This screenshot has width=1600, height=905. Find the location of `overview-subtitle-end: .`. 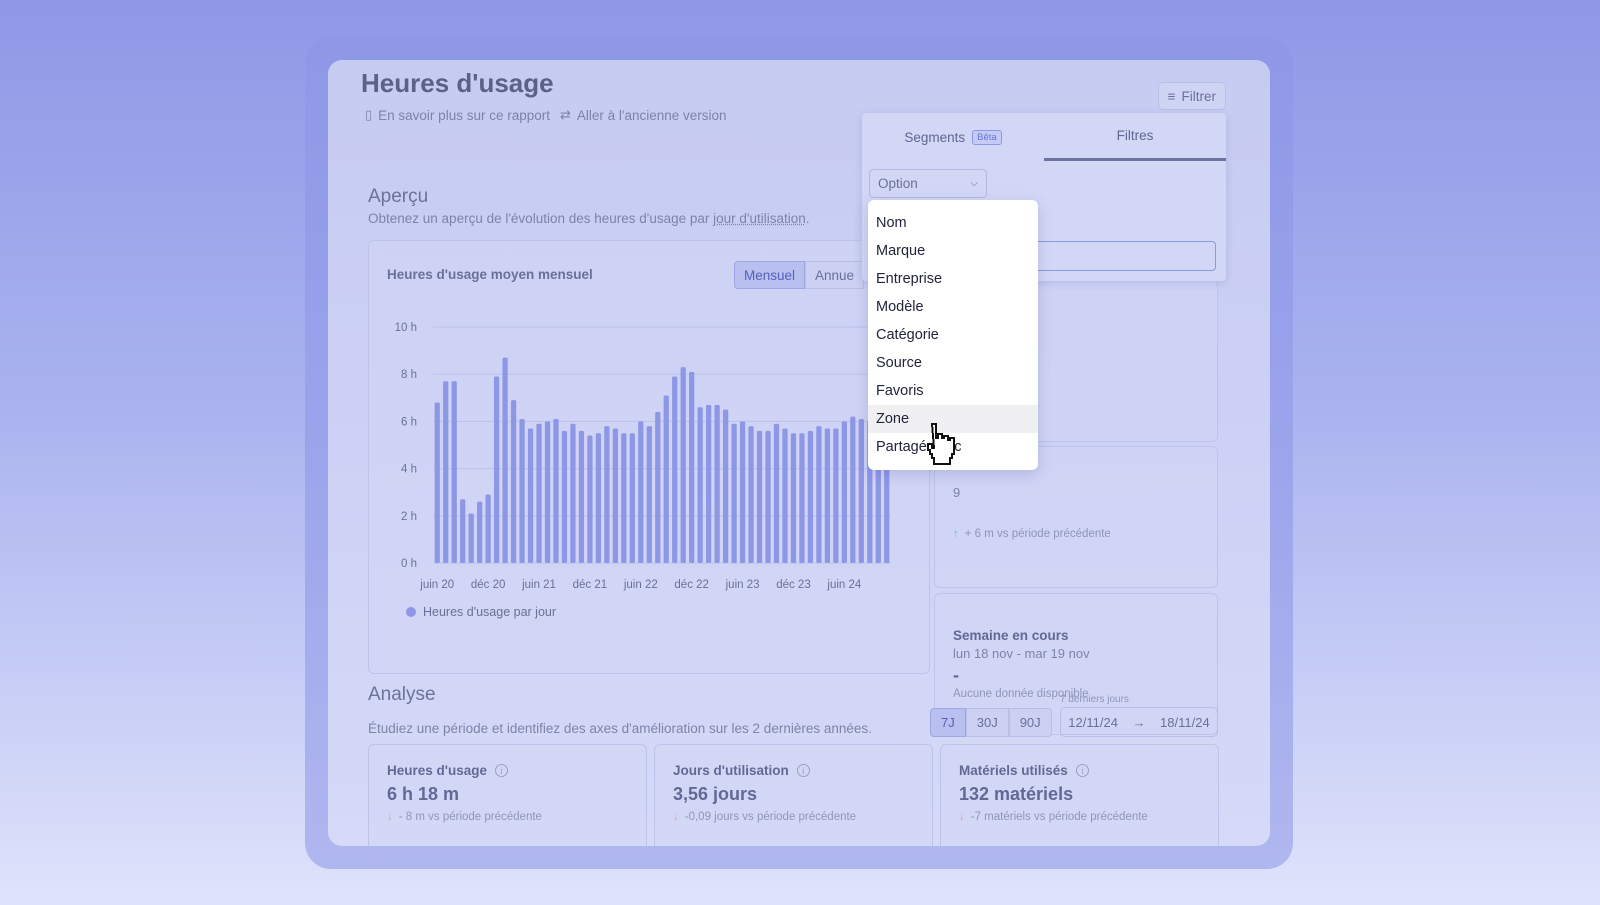

overview-subtitle-end: . is located at coordinates (807, 218).